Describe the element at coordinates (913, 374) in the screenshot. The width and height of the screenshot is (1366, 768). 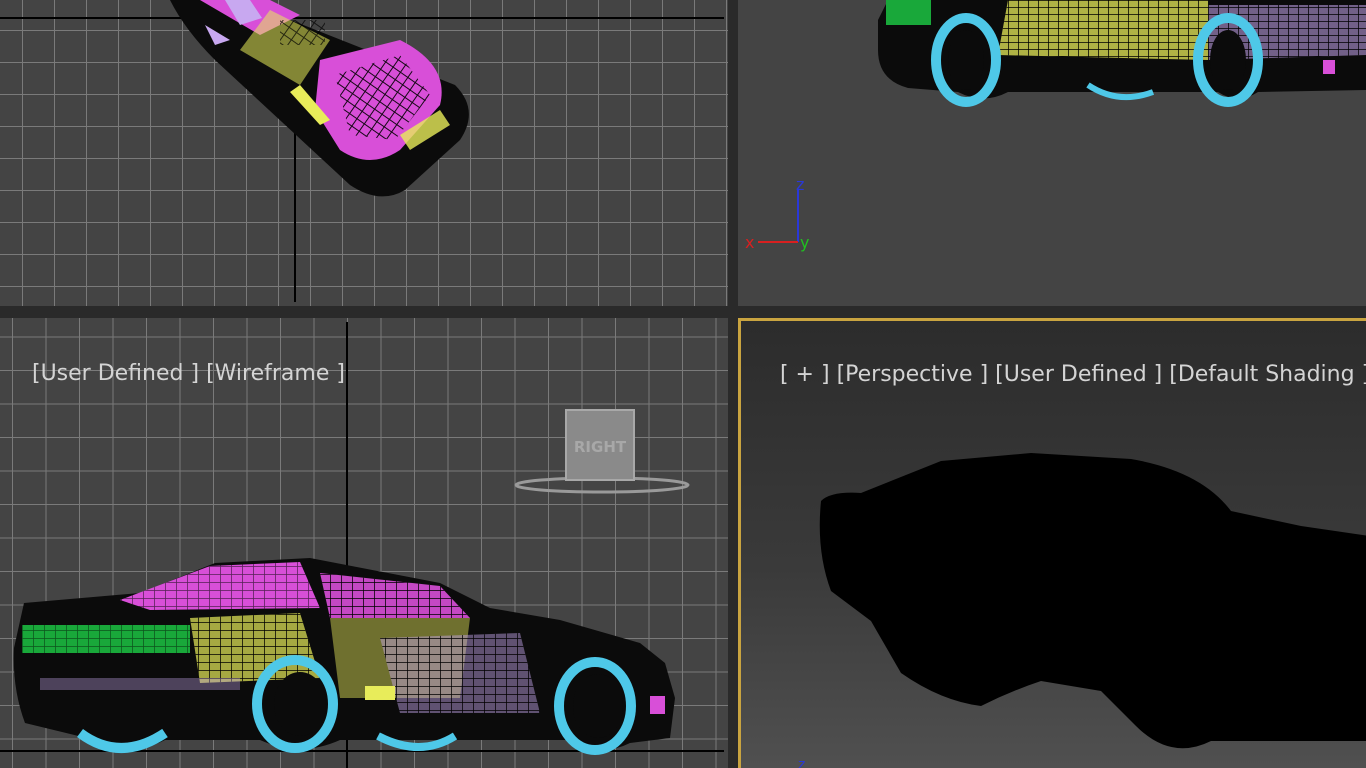
I see `point-of-view-label: [Perspective ]` at that location.